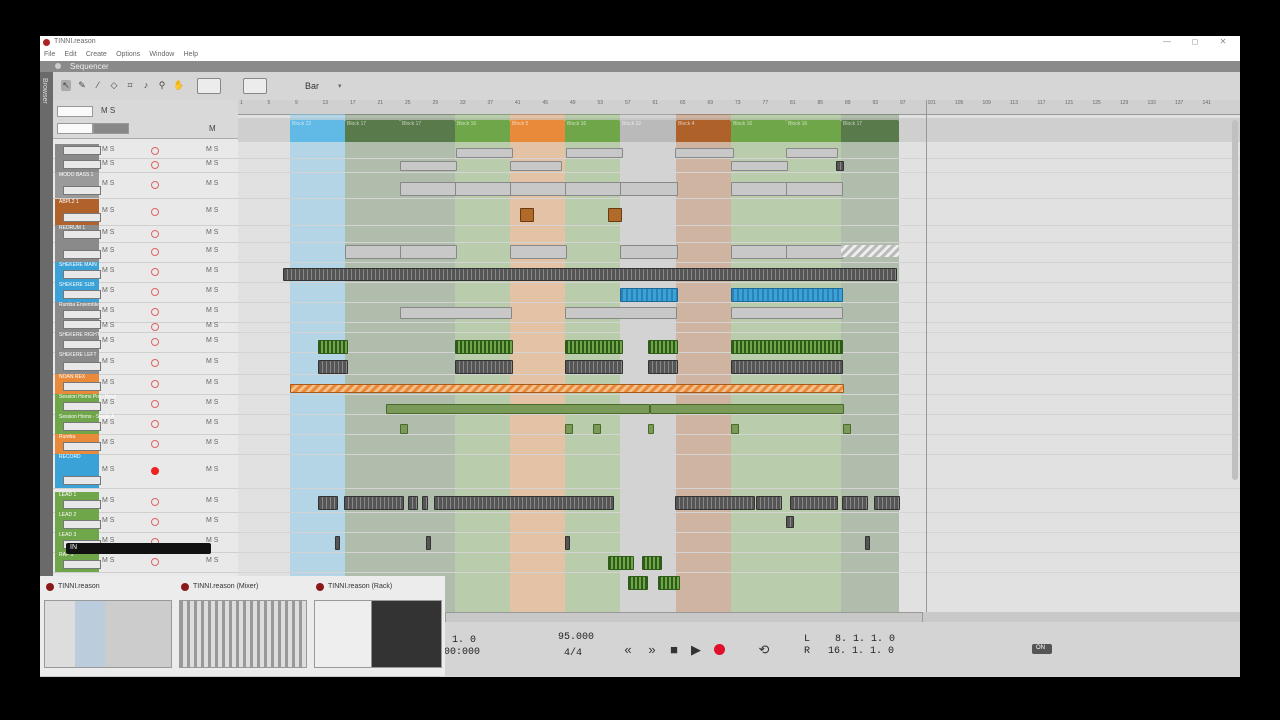 This screenshot has height=720, width=1280. What do you see at coordinates (71, 54) in the screenshot?
I see `menu-edit: Edit` at bounding box center [71, 54].